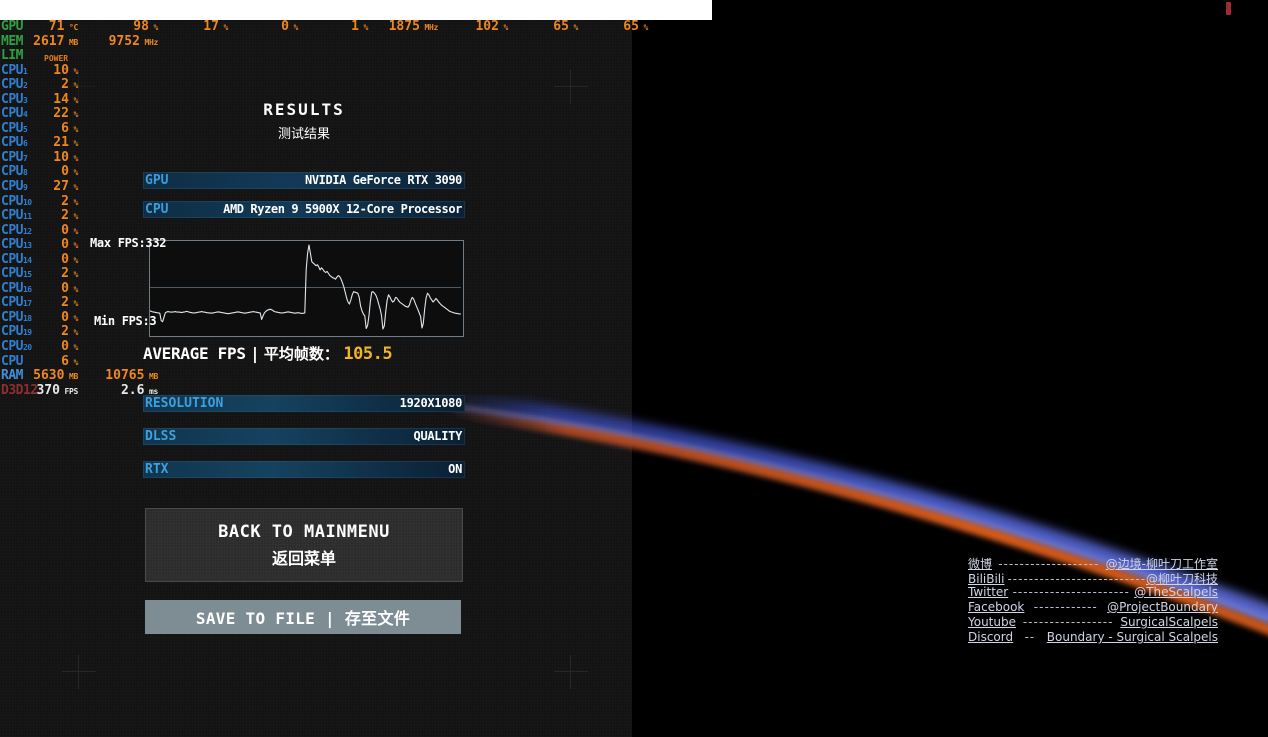  Describe the element at coordinates (27, 231) in the screenshot. I see `osd-row-index: 12` at that location.